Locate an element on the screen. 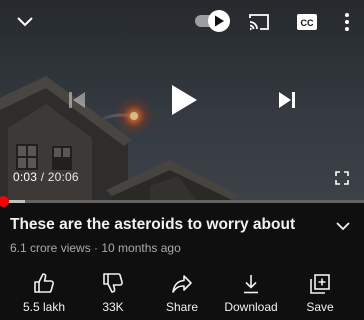 The image size is (364, 320). share-icon is located at coordinates (182, 281).